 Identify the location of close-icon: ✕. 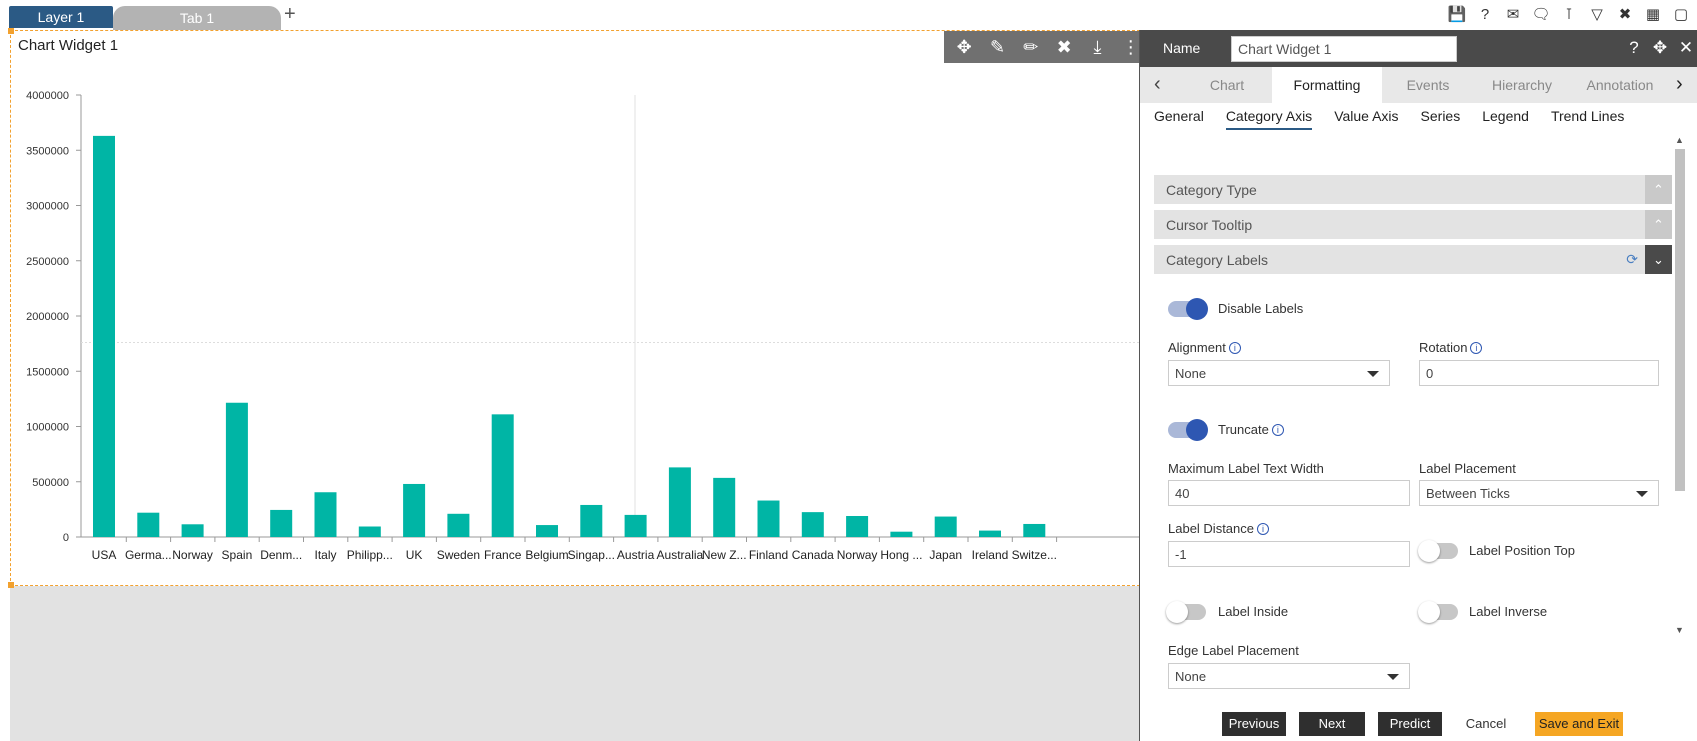
(1686, 48).